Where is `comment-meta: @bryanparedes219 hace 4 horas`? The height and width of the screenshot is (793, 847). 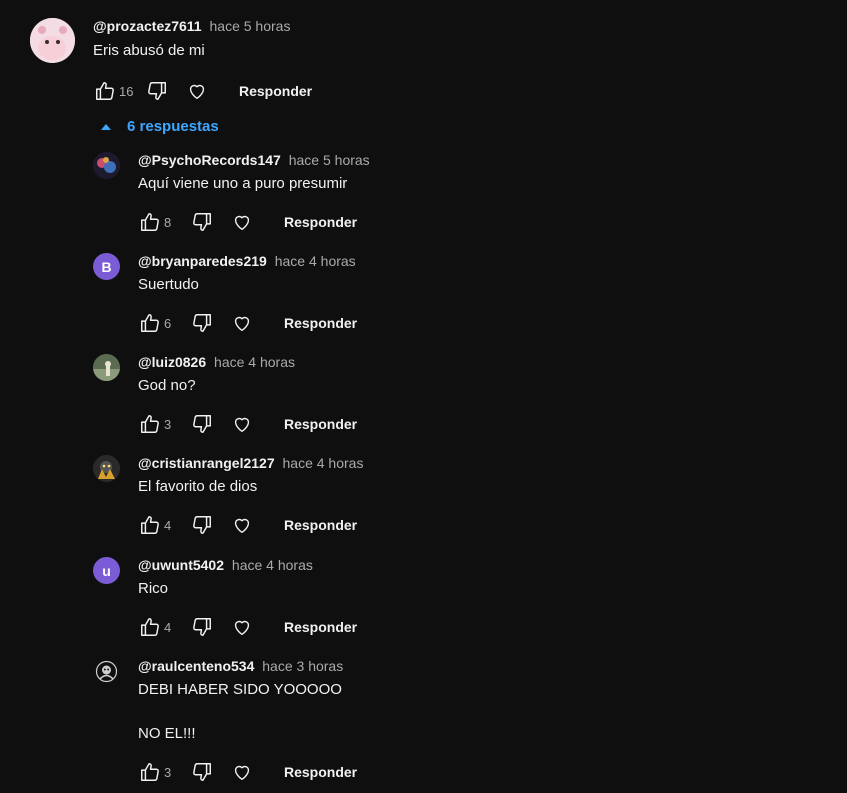
comment-meta: @bryanparedes219 hace 4 horas is located at coordinates (247, 261).